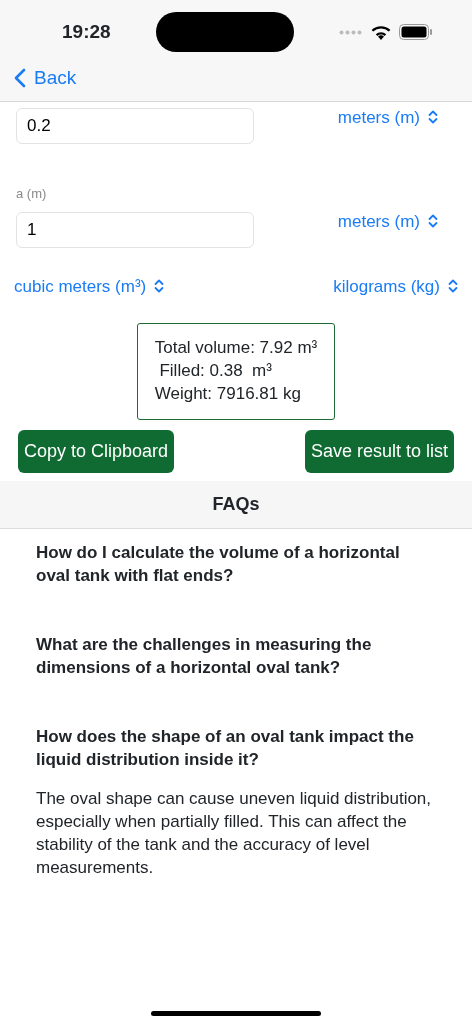 The width and height of the screenshot is (472, 1024). Describe the element at coordinates (38, 78) in the screenshot. I see `back-button: Back` at that location.